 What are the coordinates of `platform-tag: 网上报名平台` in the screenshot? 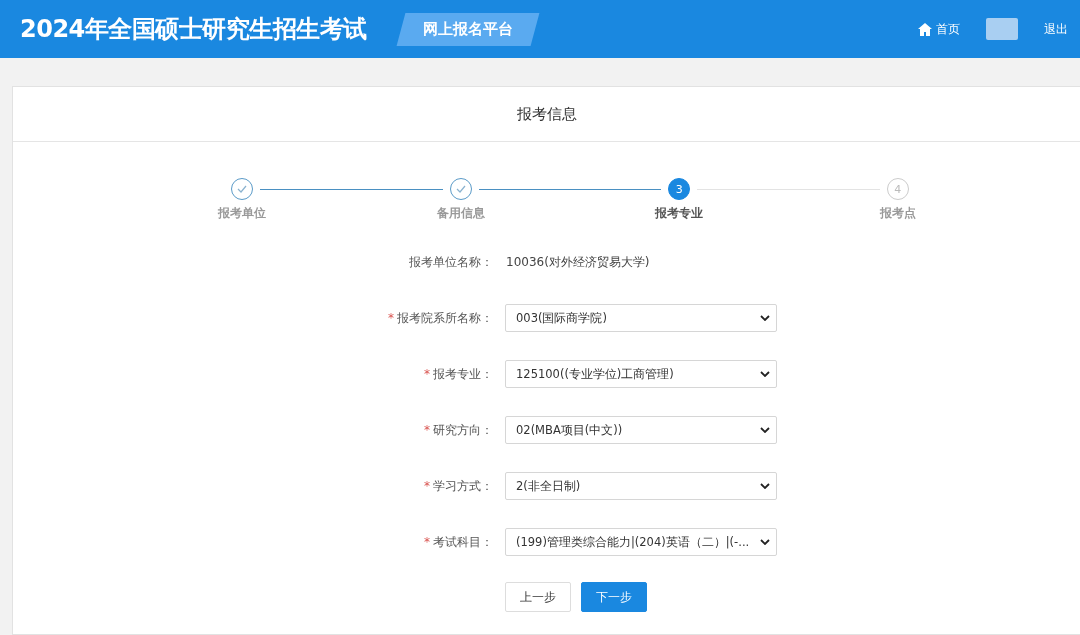 It's located at (468, 29).